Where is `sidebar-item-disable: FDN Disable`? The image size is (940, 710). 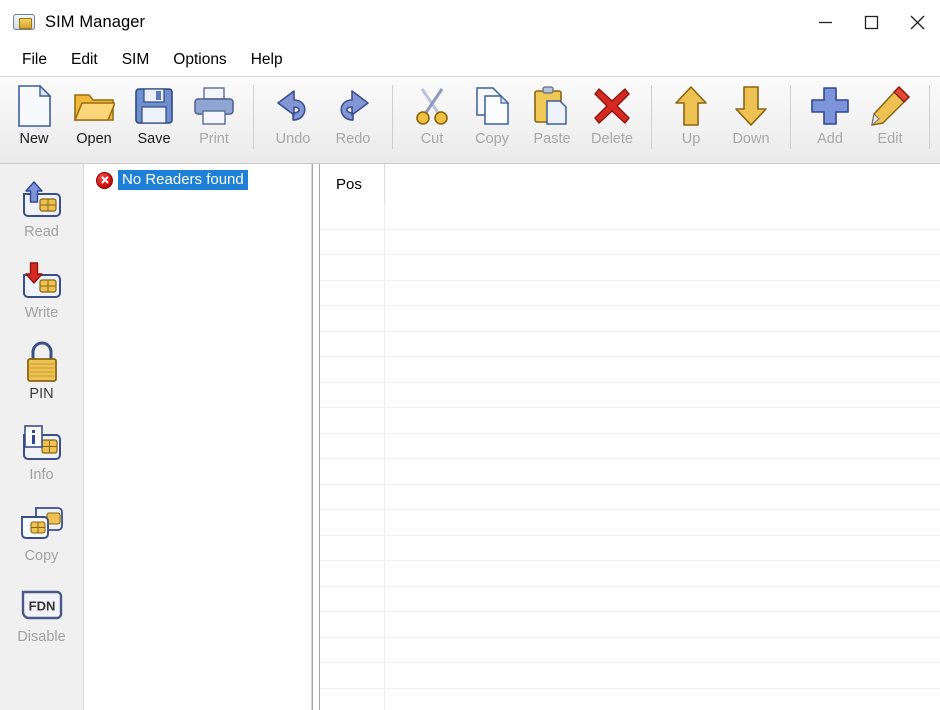 sidebar-item-disable: FDN Disable is located at coordinates (42, 617).